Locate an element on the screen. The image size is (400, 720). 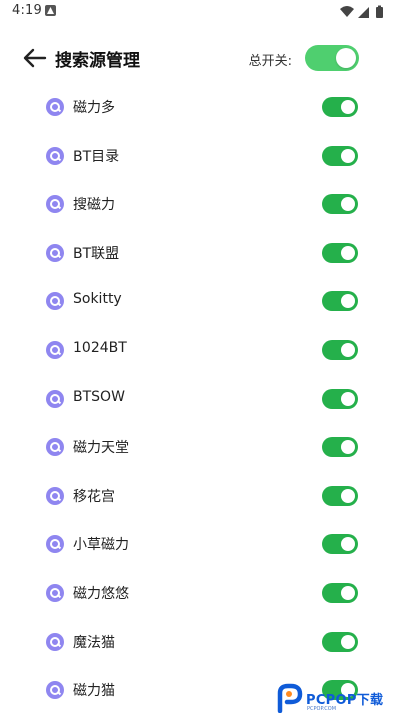
source-row: 1024BT is located at coordinates (200, 349).